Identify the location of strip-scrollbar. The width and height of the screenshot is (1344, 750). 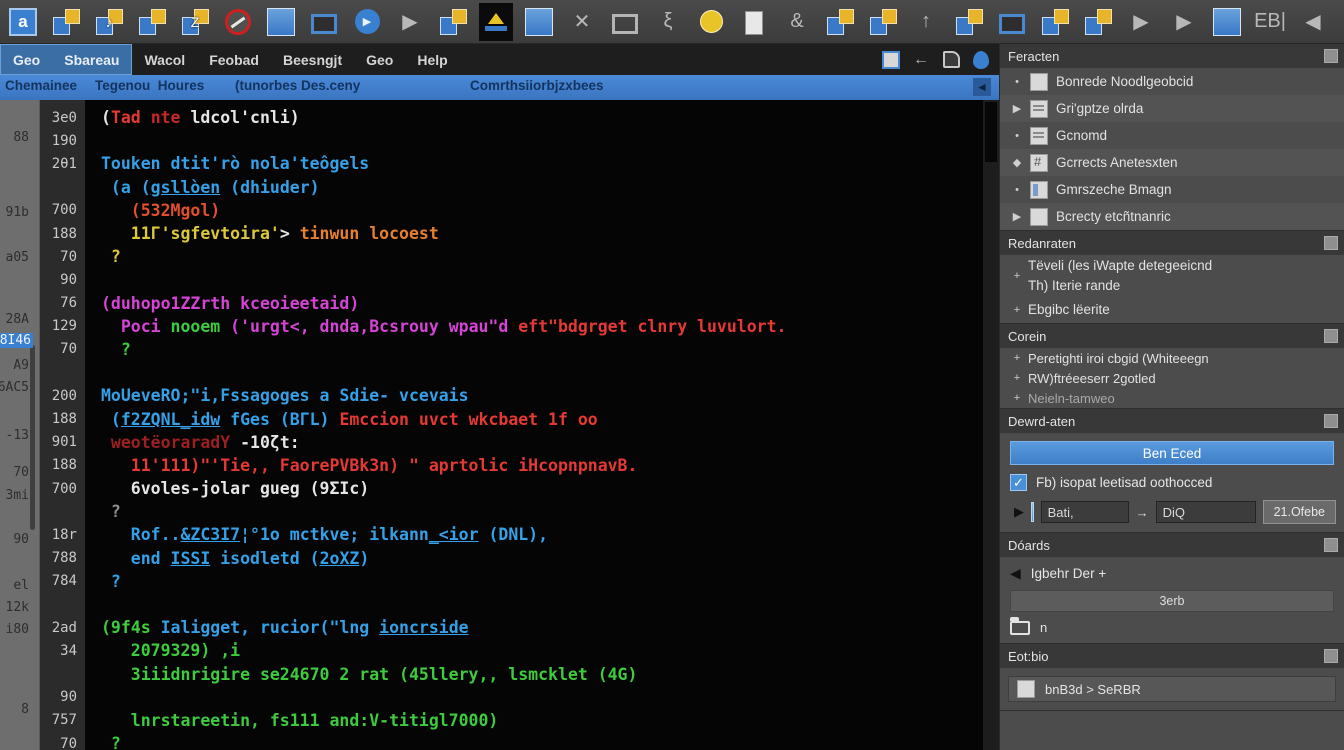
(32, 437).